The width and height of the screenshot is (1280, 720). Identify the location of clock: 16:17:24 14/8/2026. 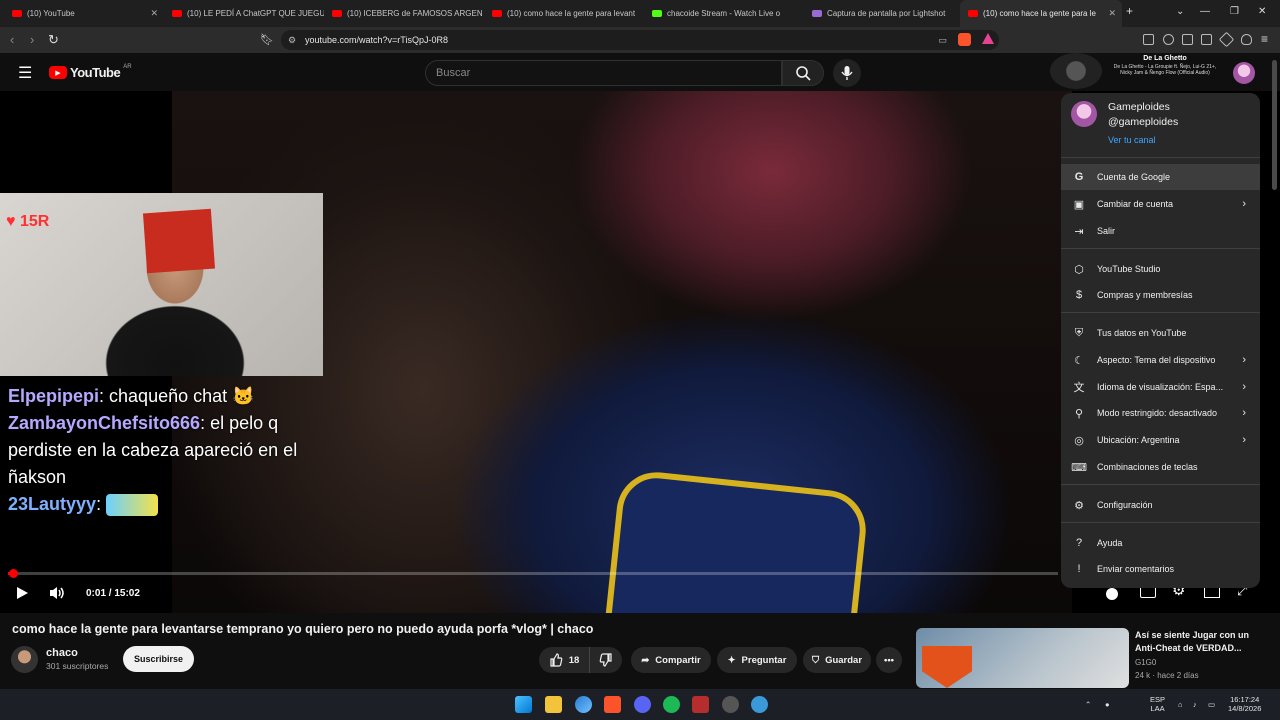
(1244, 704).